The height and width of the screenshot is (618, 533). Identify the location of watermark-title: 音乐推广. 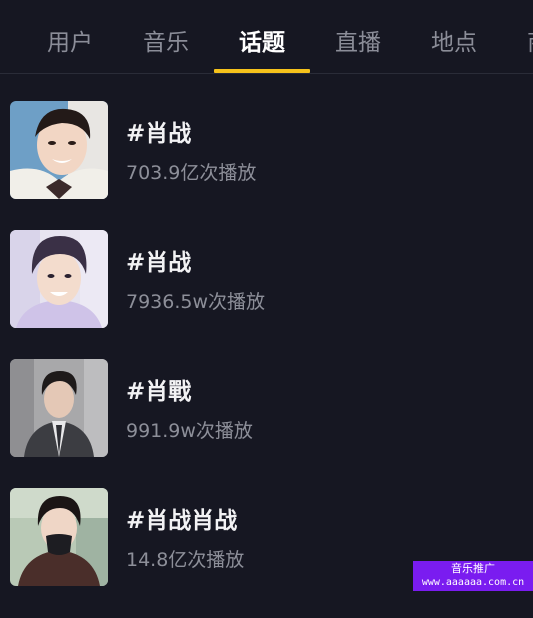
(473, 568).